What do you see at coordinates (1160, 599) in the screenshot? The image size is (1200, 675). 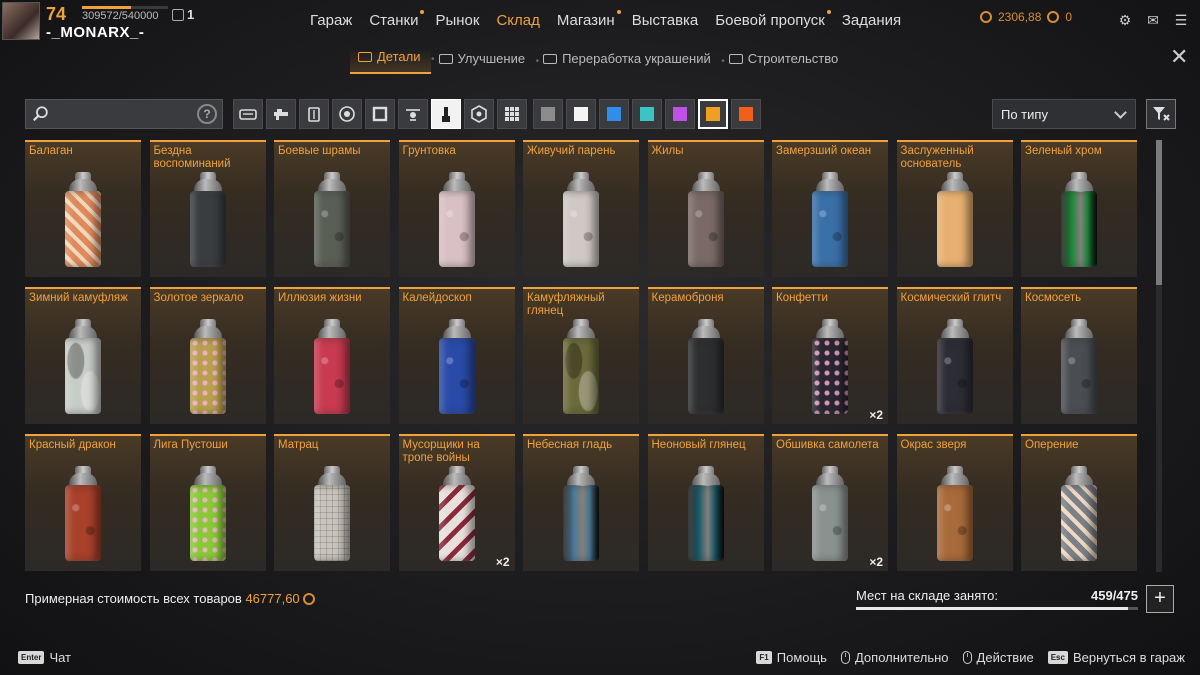 I see `expand-storage-button: +` at bounding box center [1160, 599].